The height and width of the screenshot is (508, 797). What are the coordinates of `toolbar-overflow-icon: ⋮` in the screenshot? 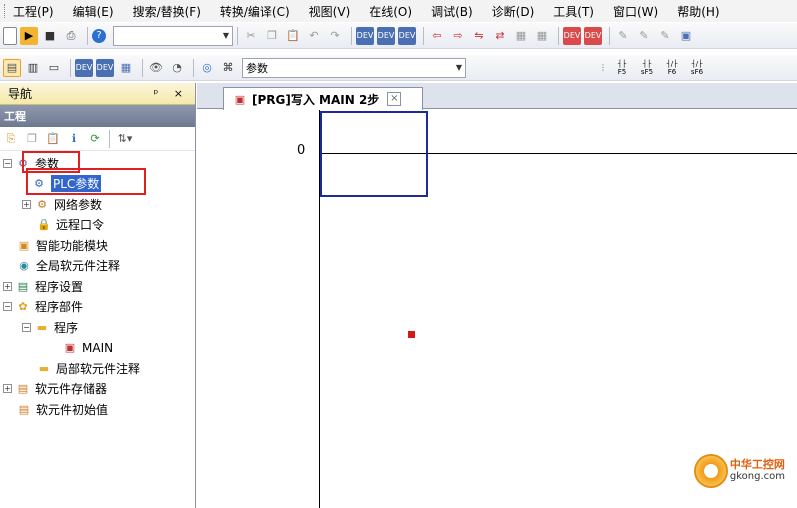 It's located at (603, 68).